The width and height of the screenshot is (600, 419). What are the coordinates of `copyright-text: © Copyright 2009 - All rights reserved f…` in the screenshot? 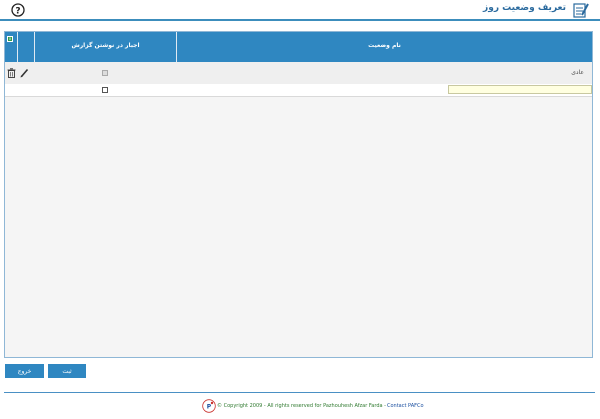 It's located at (301, 406).